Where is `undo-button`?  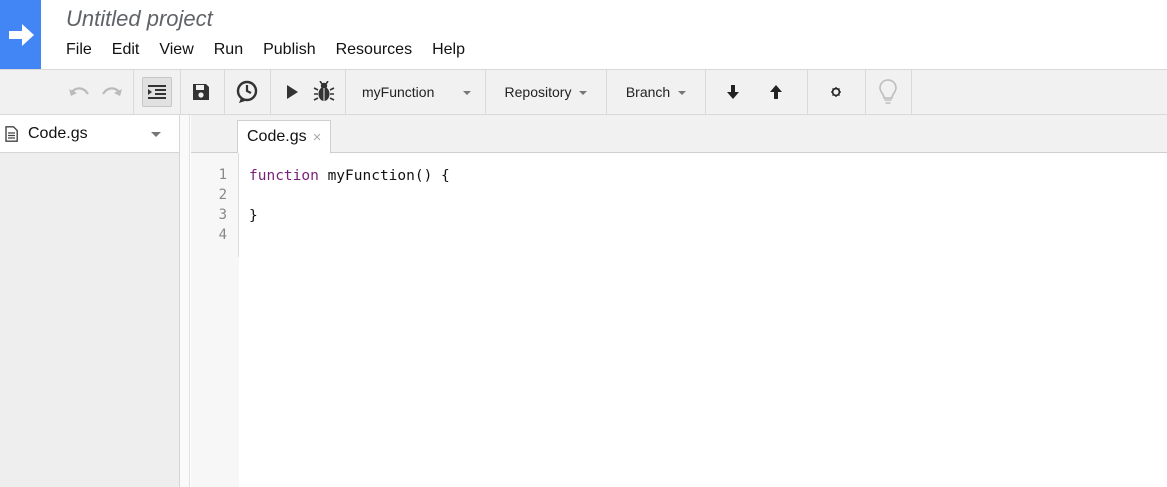
undo-button is located at coordinates (79, 92).